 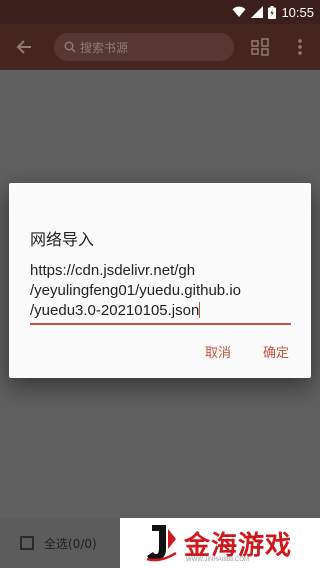 I want to click on app-bar: 搜索书源, so click(x=160, y=47).